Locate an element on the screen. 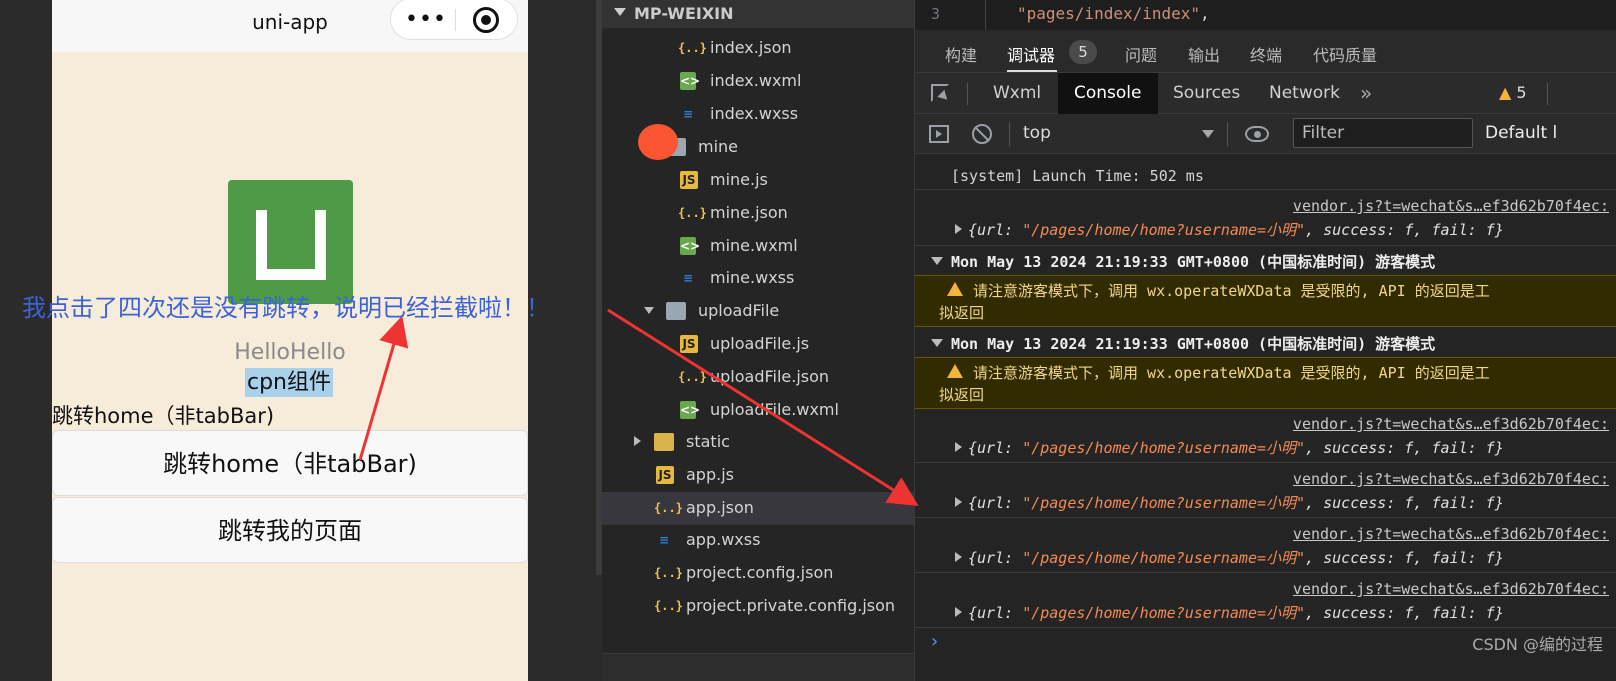 Image resolution: width=1616 pixels, height=681 pixels. console-prompt: › is located at coordinates (934, 641).